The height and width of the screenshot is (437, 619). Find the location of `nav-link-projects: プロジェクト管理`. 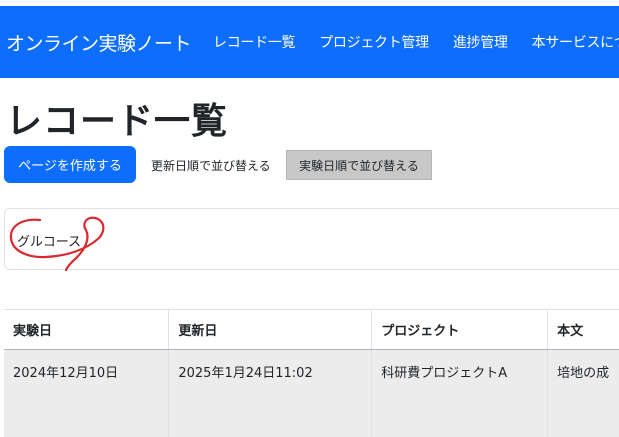

nav-link-projects: プロジェクト管理 is located at coordinates (374, 42).